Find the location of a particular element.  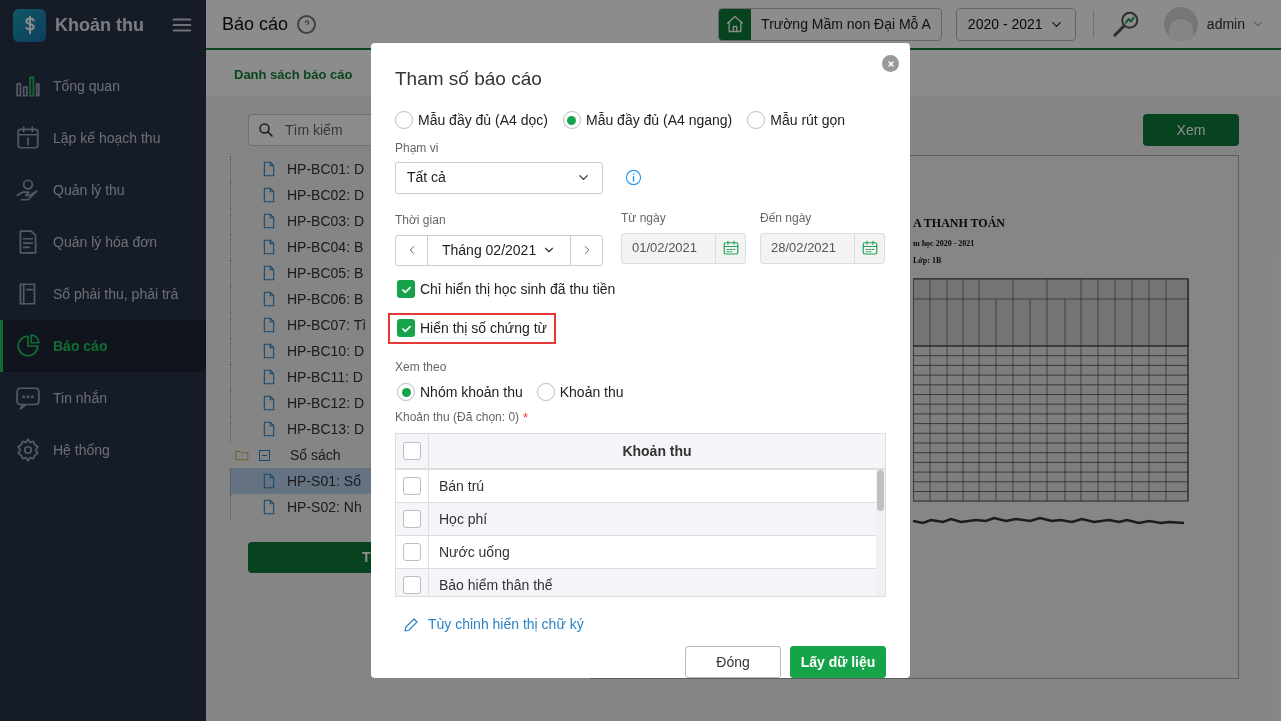

tree-item: HP-S01: Sổ is located at coordinates (300, 481).